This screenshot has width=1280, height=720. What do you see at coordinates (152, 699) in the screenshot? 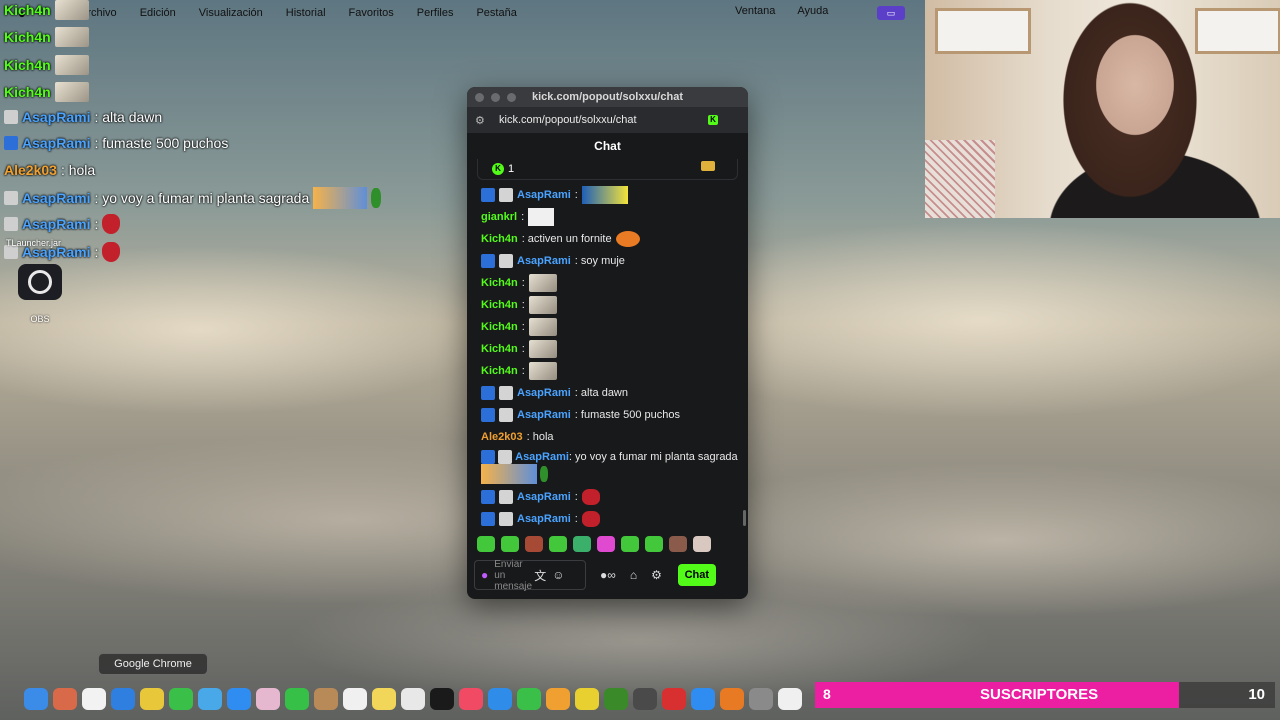
I see `chrome-icon` at bounding box center [152, 699].